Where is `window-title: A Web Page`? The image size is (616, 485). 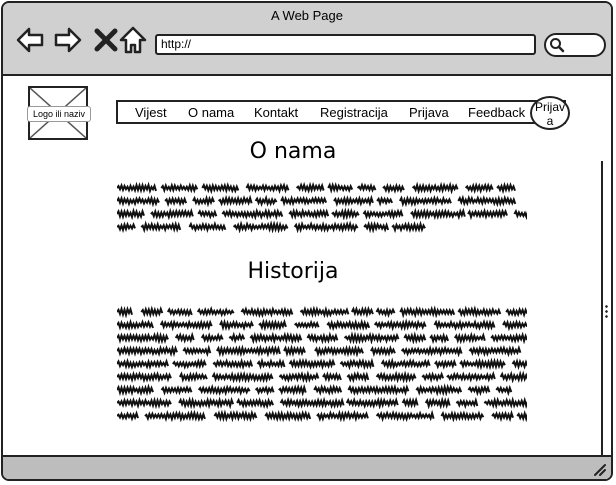 window-title: A Web Page is located at coordinates (307, 15).